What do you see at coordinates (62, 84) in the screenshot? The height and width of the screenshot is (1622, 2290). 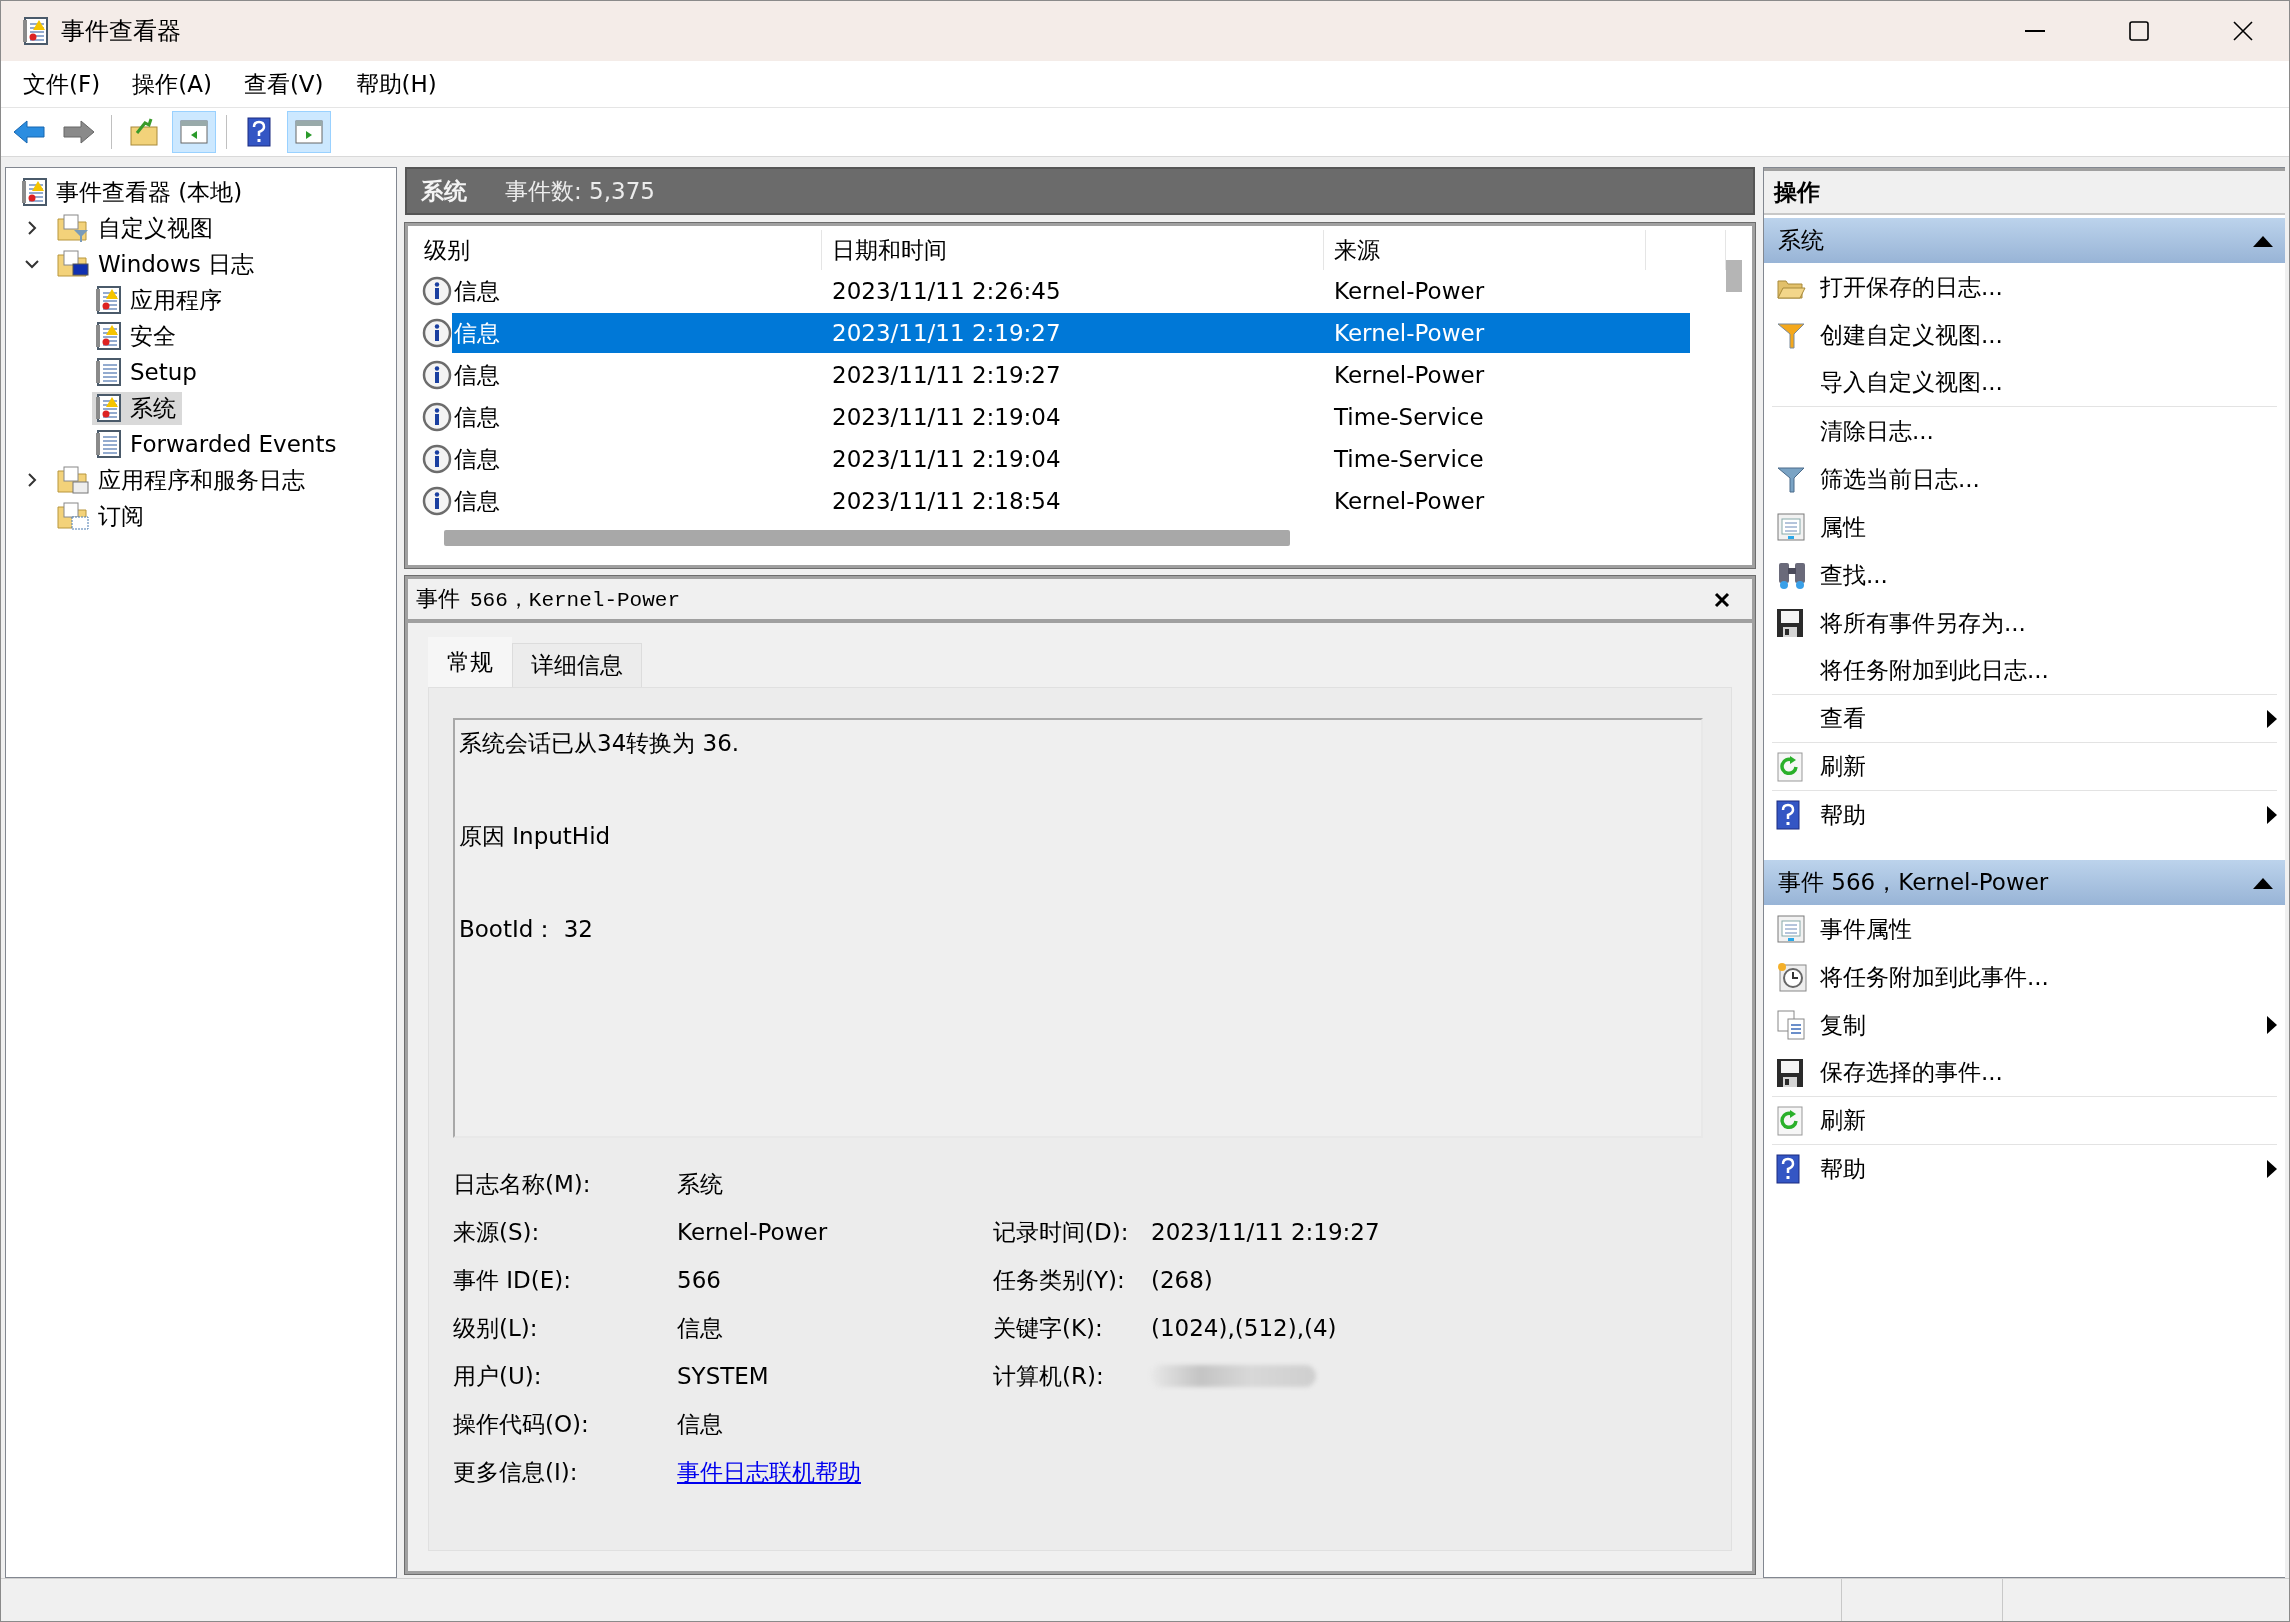 I see `menu-item: 文件(F)` at bounding box center [62, 84].